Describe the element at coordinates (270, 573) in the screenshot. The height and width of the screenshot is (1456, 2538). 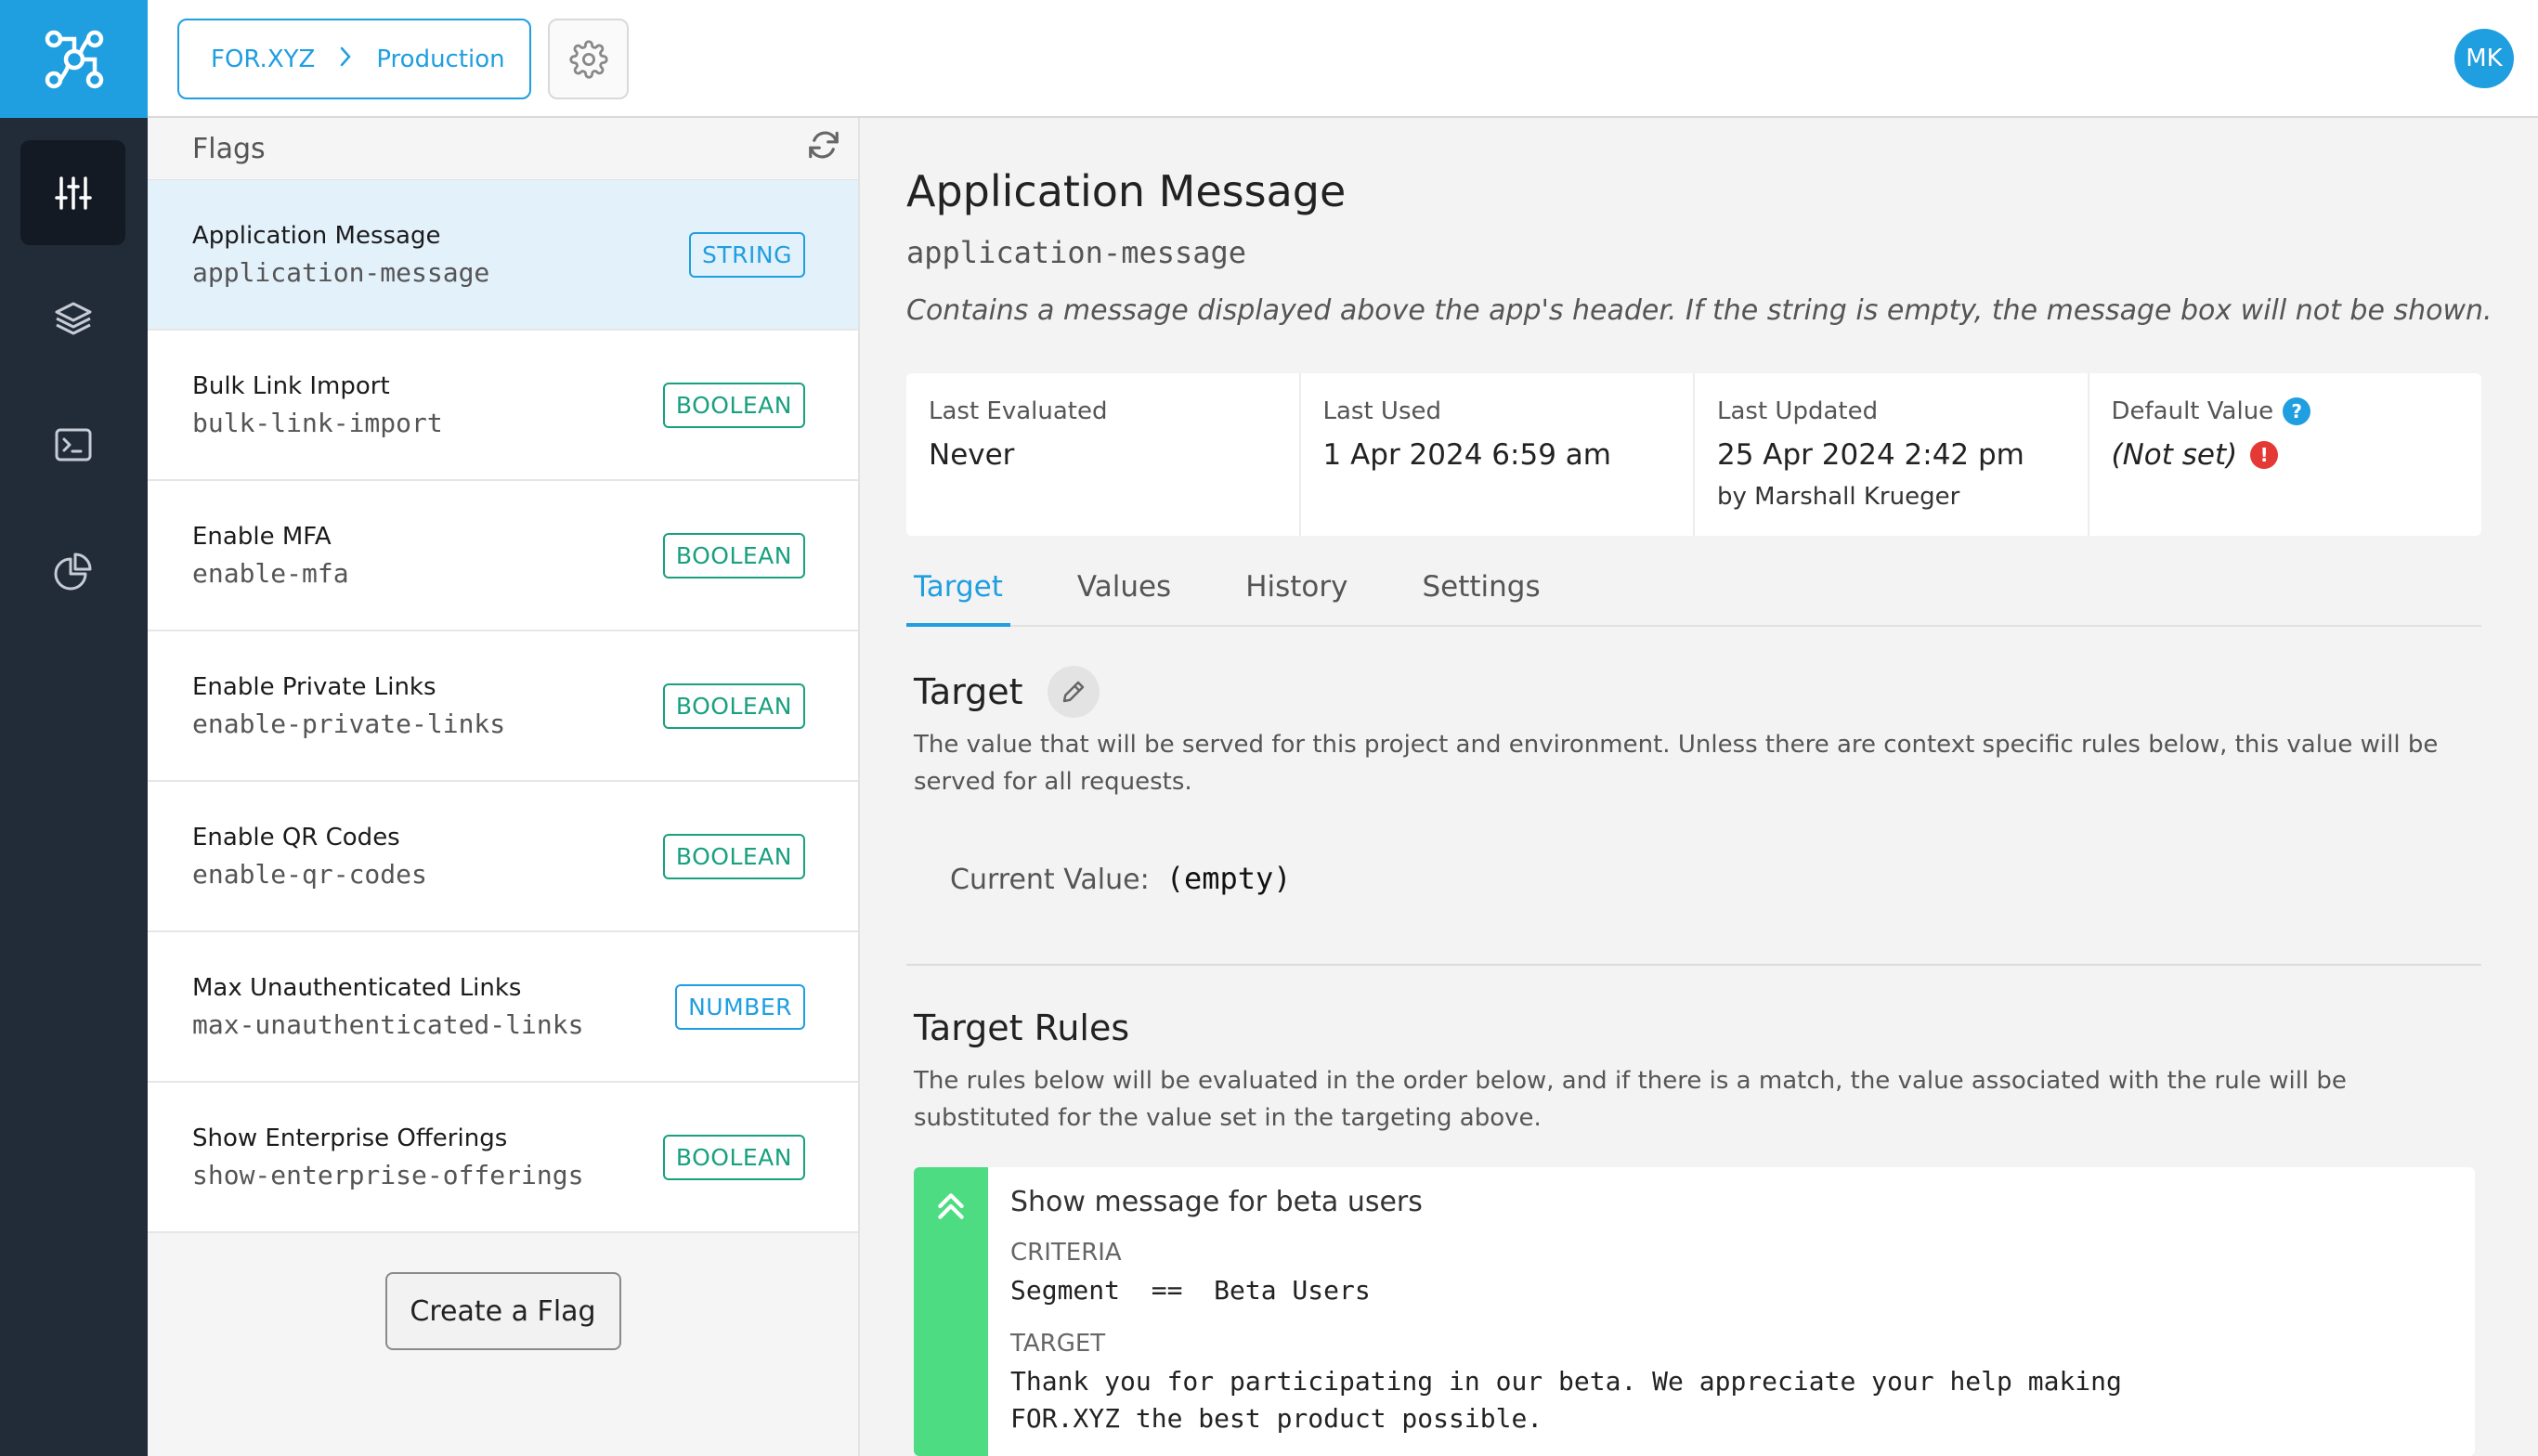
I see `flag-key: enable-mfa` at that location.